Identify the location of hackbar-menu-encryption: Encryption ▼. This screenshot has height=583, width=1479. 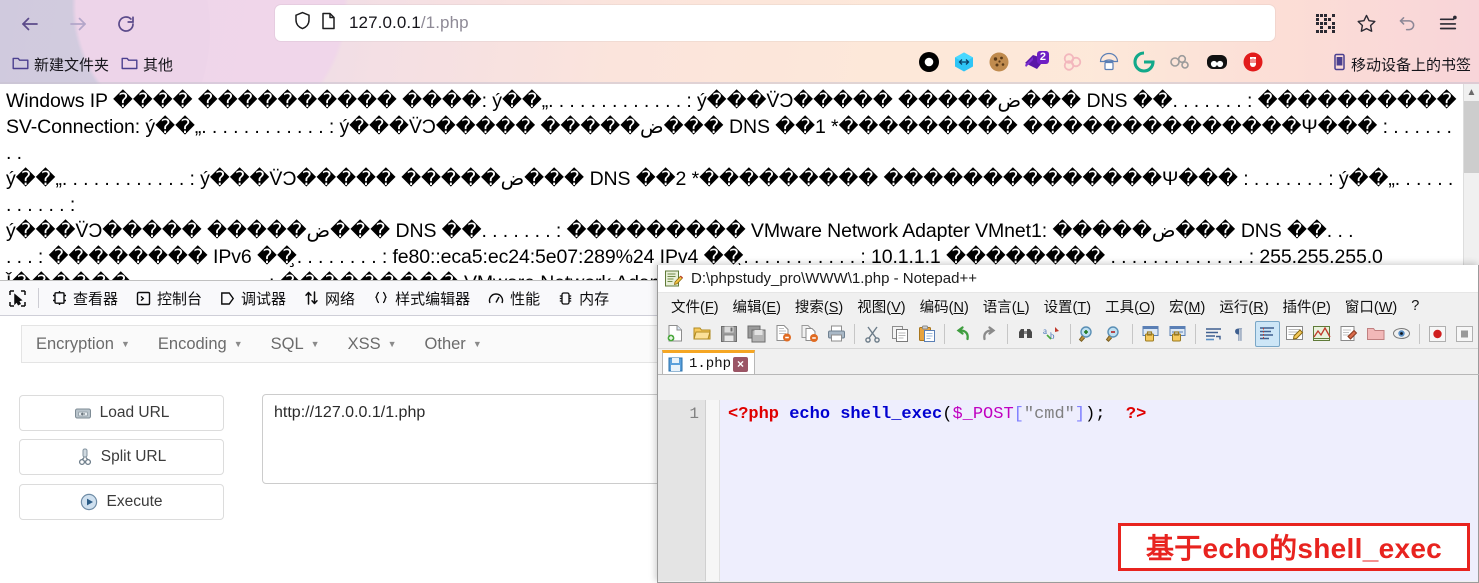
(83, 344).